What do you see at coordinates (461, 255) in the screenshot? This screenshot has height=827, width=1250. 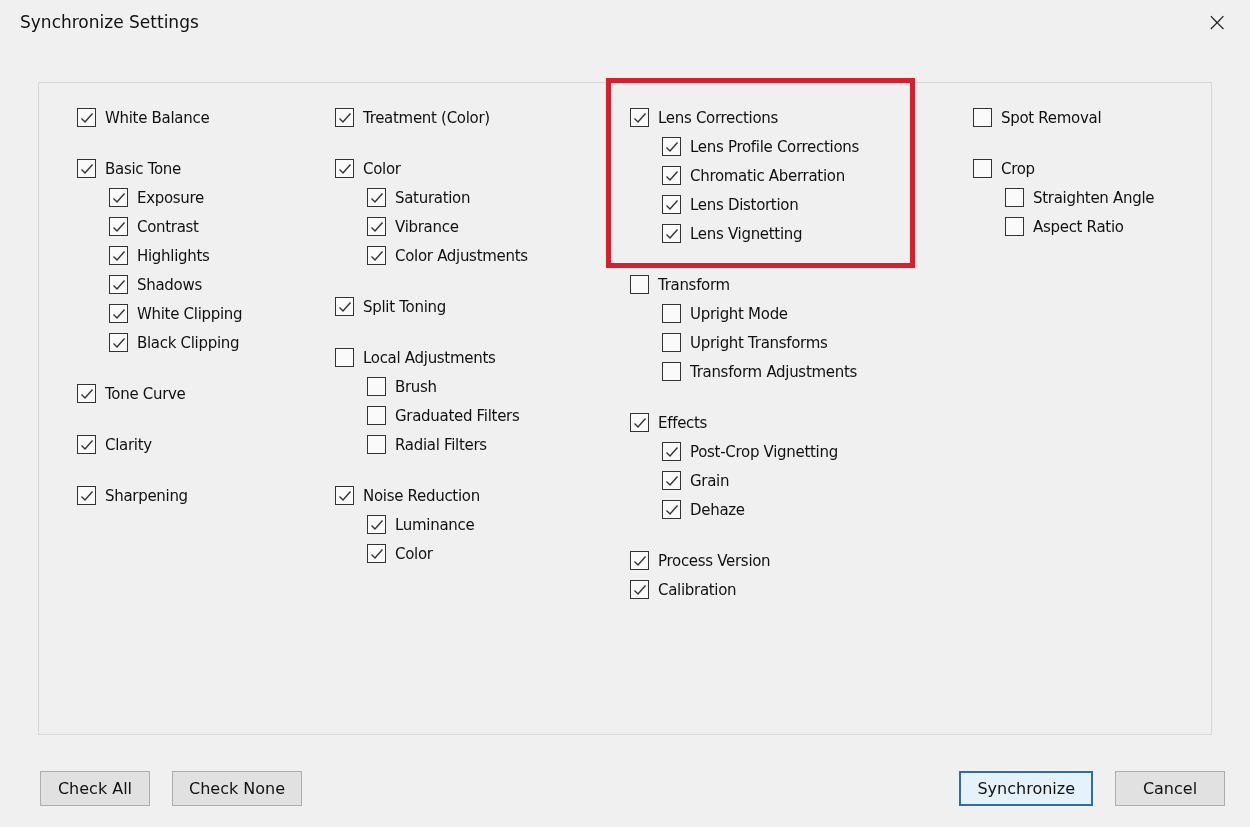 I see `setting-label: Color Adjustments` at bounding box center [461, 255].